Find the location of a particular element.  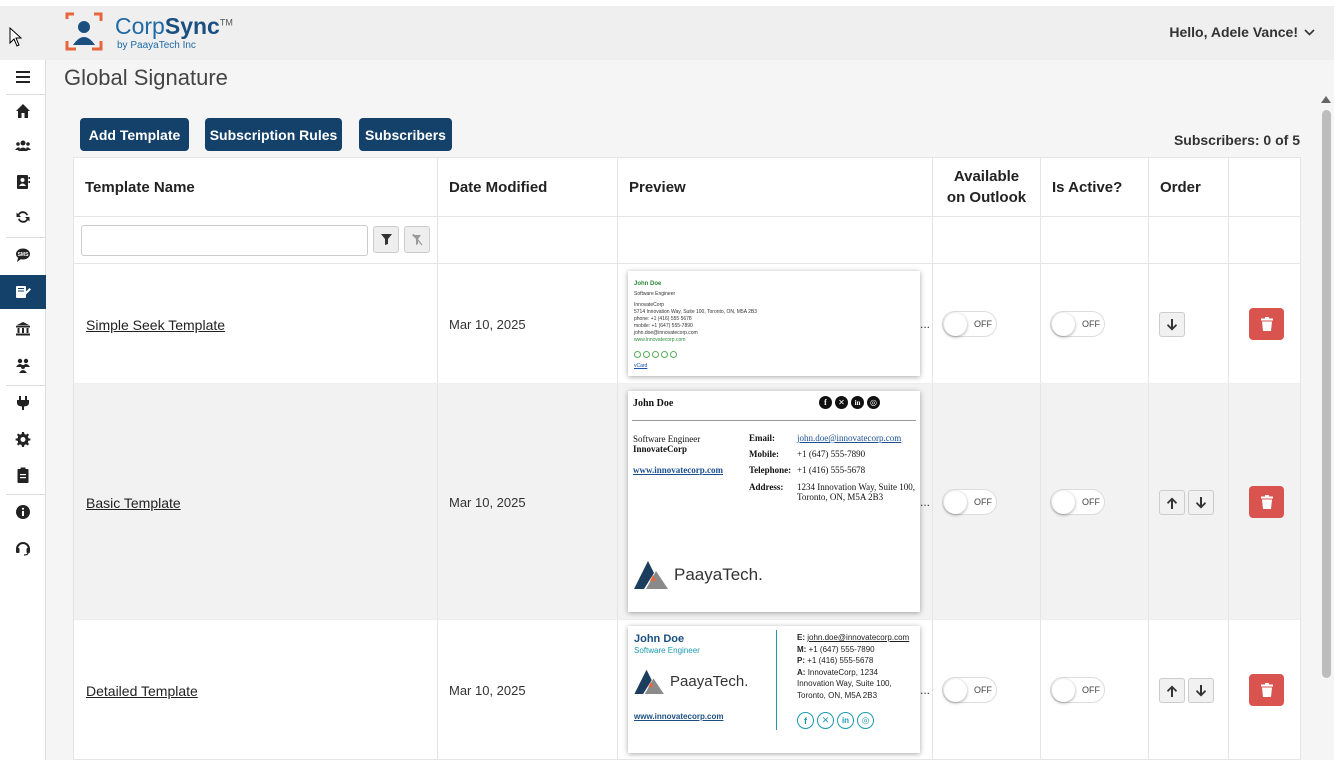

sidebar-item-integrations is located at coordinates (23, 403).